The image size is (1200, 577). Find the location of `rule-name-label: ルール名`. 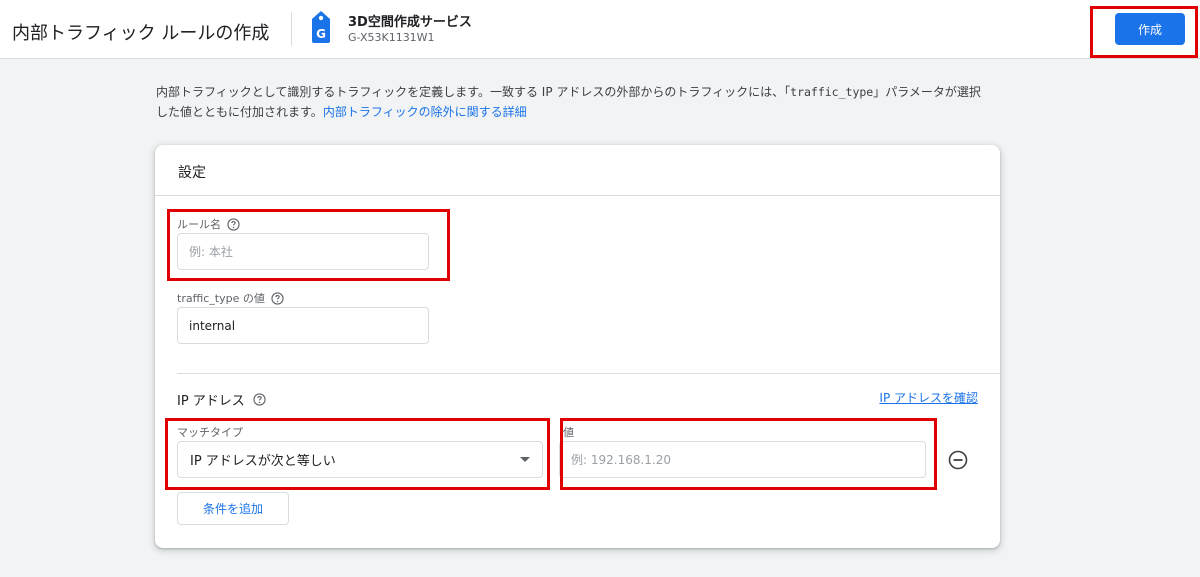

rule-name-label: ルール名 is located at coordinates (208, 224).